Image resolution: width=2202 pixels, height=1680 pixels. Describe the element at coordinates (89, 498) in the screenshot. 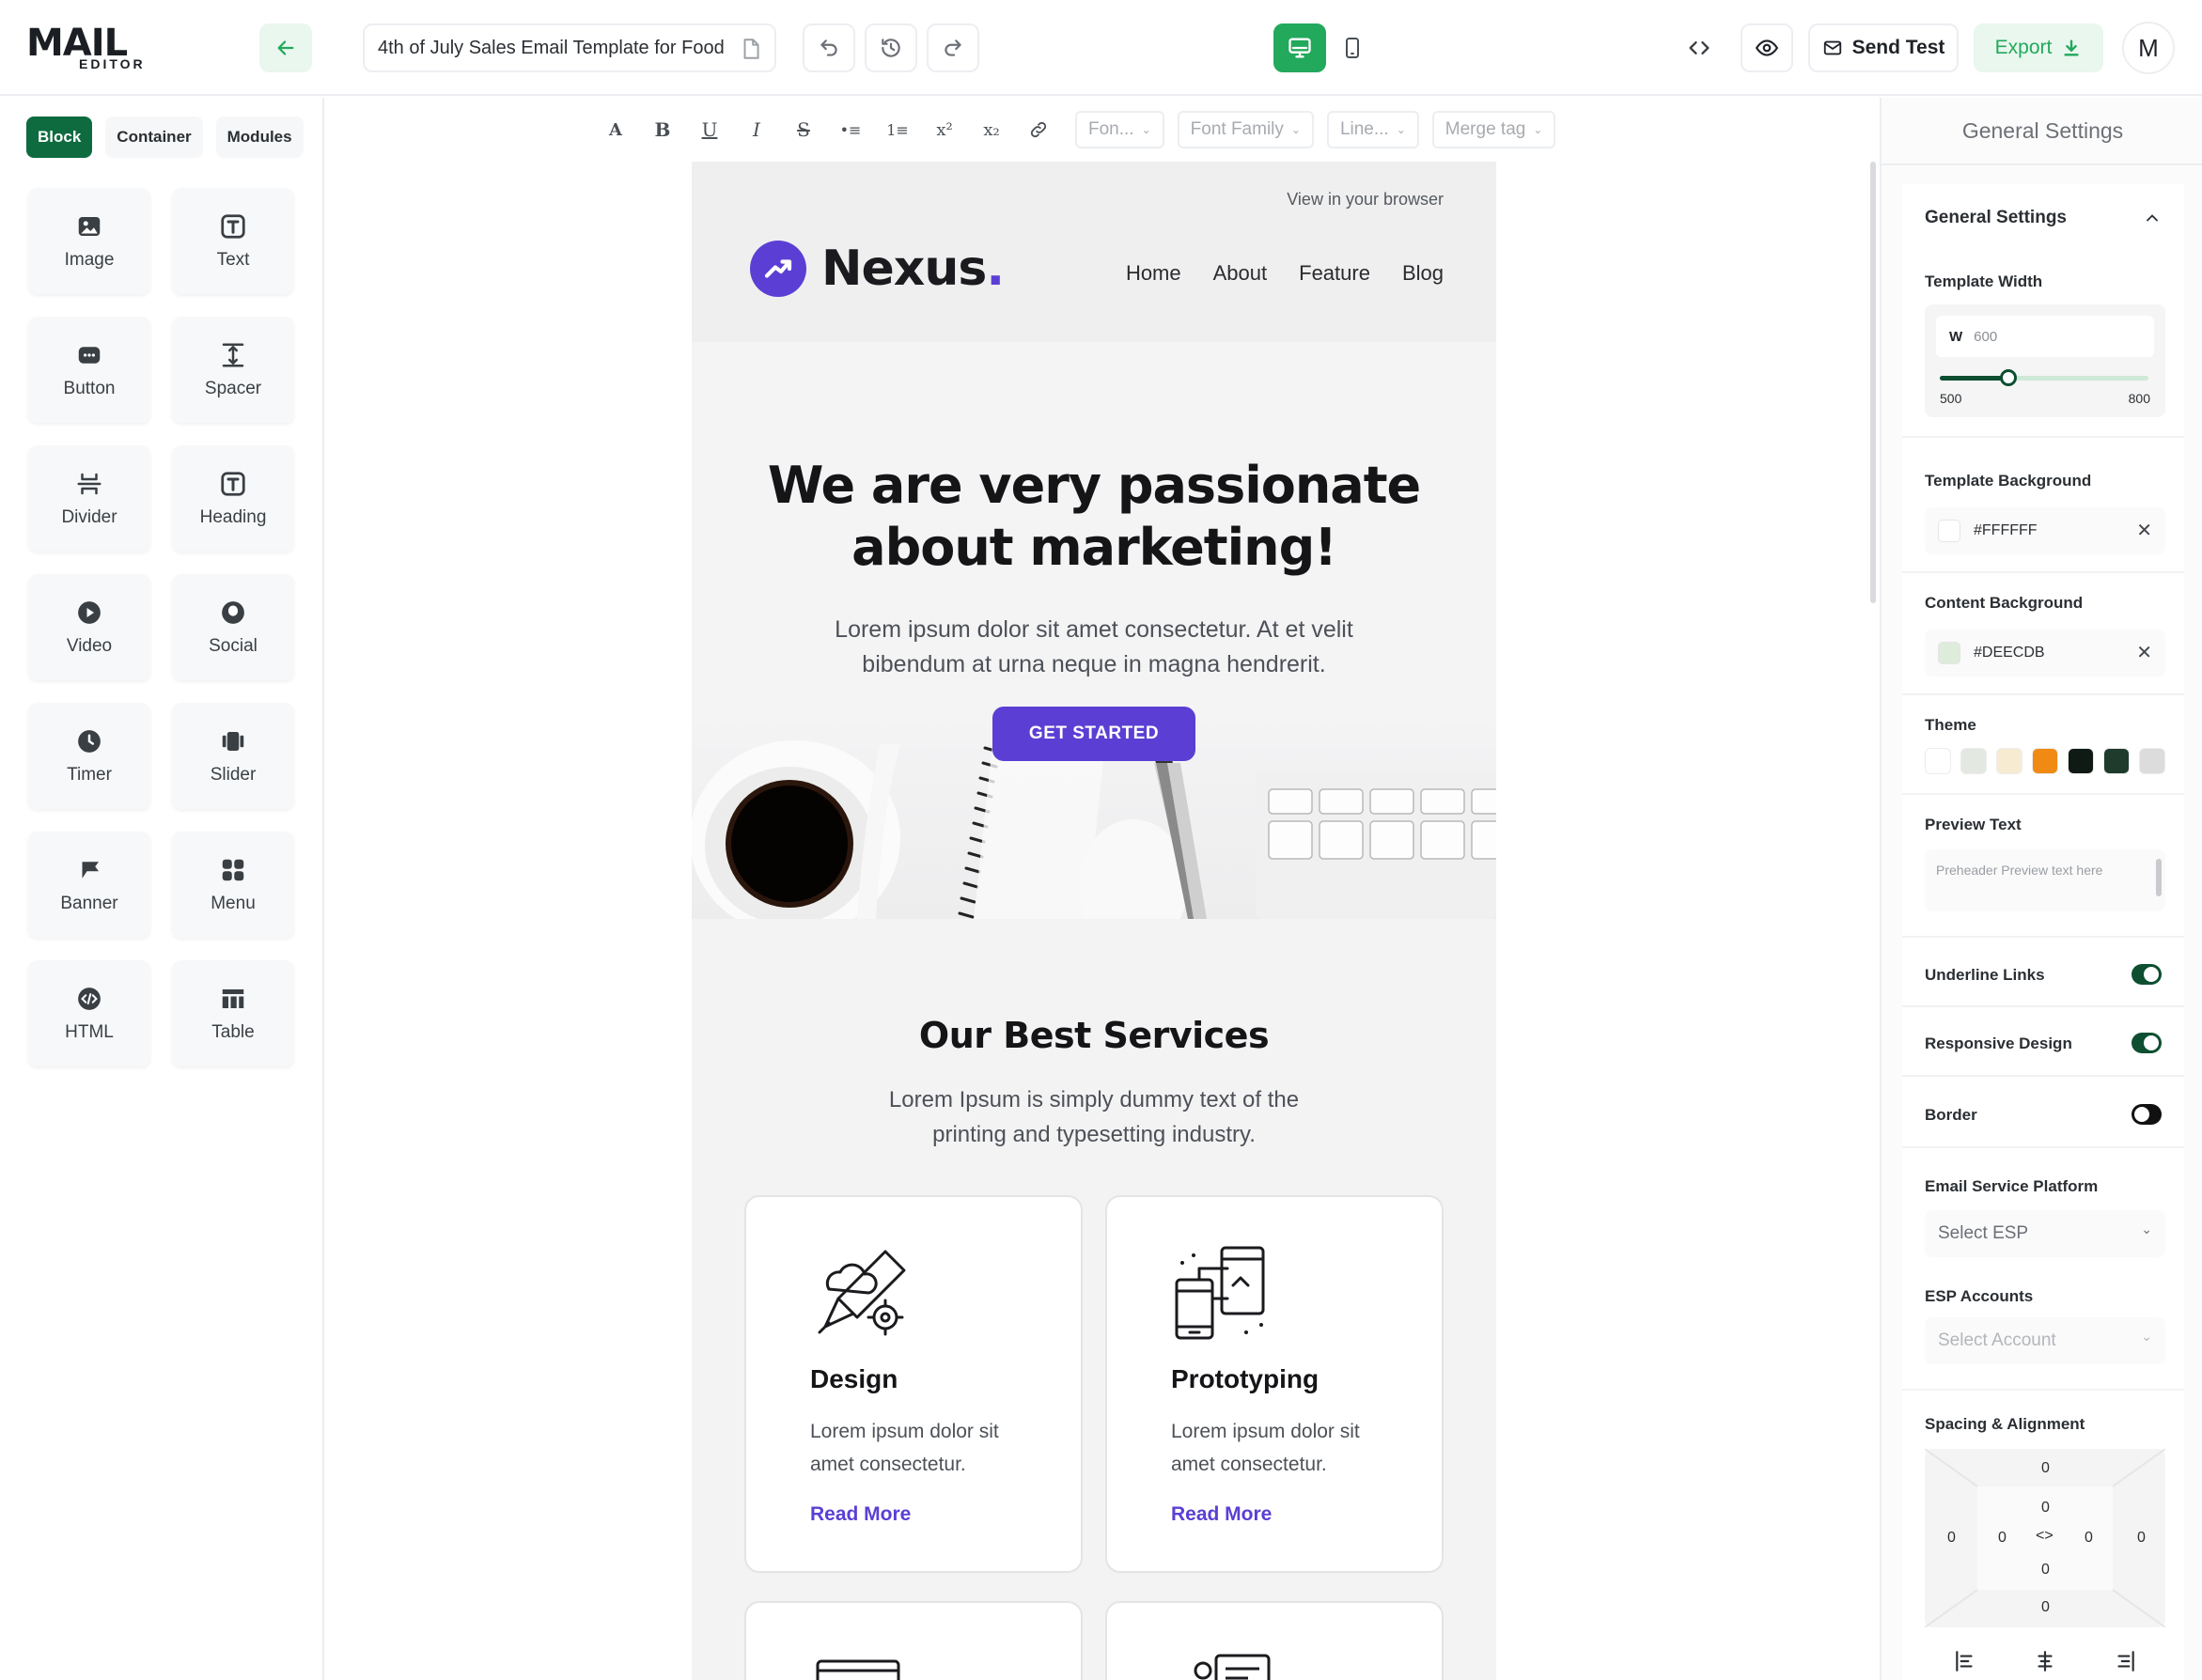

I see `block-divider: Divider` at that location.